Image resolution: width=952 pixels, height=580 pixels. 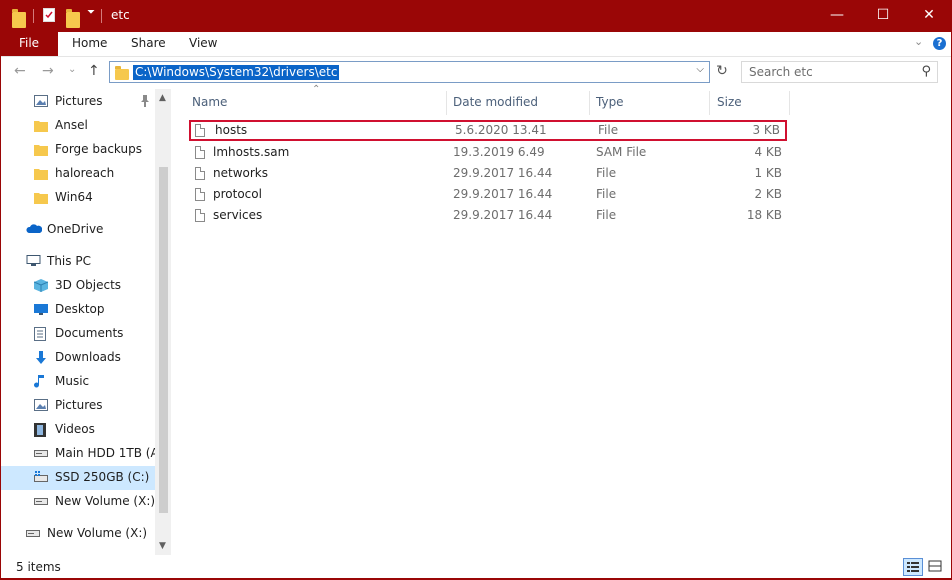 What do you see at coordinates (77, 262) in the screenshot?
I see `sidebar-item: This PC` at bounding box center [77, 262].